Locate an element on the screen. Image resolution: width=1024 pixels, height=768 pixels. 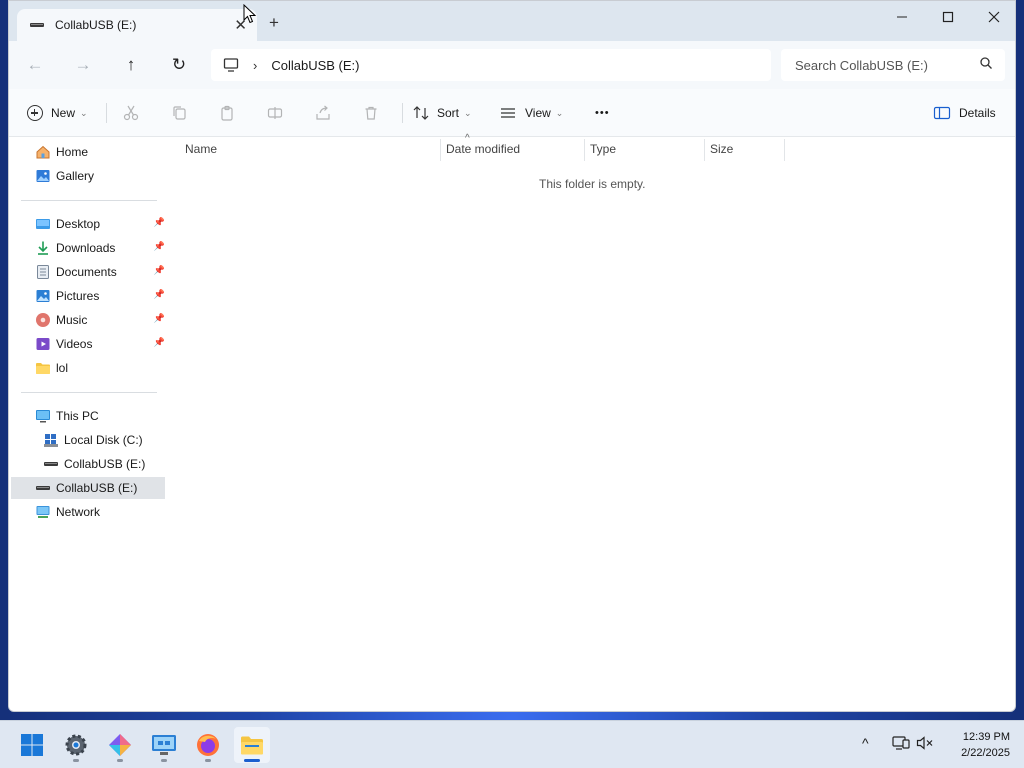
back-button: ← is located at coordinates (35, 65).